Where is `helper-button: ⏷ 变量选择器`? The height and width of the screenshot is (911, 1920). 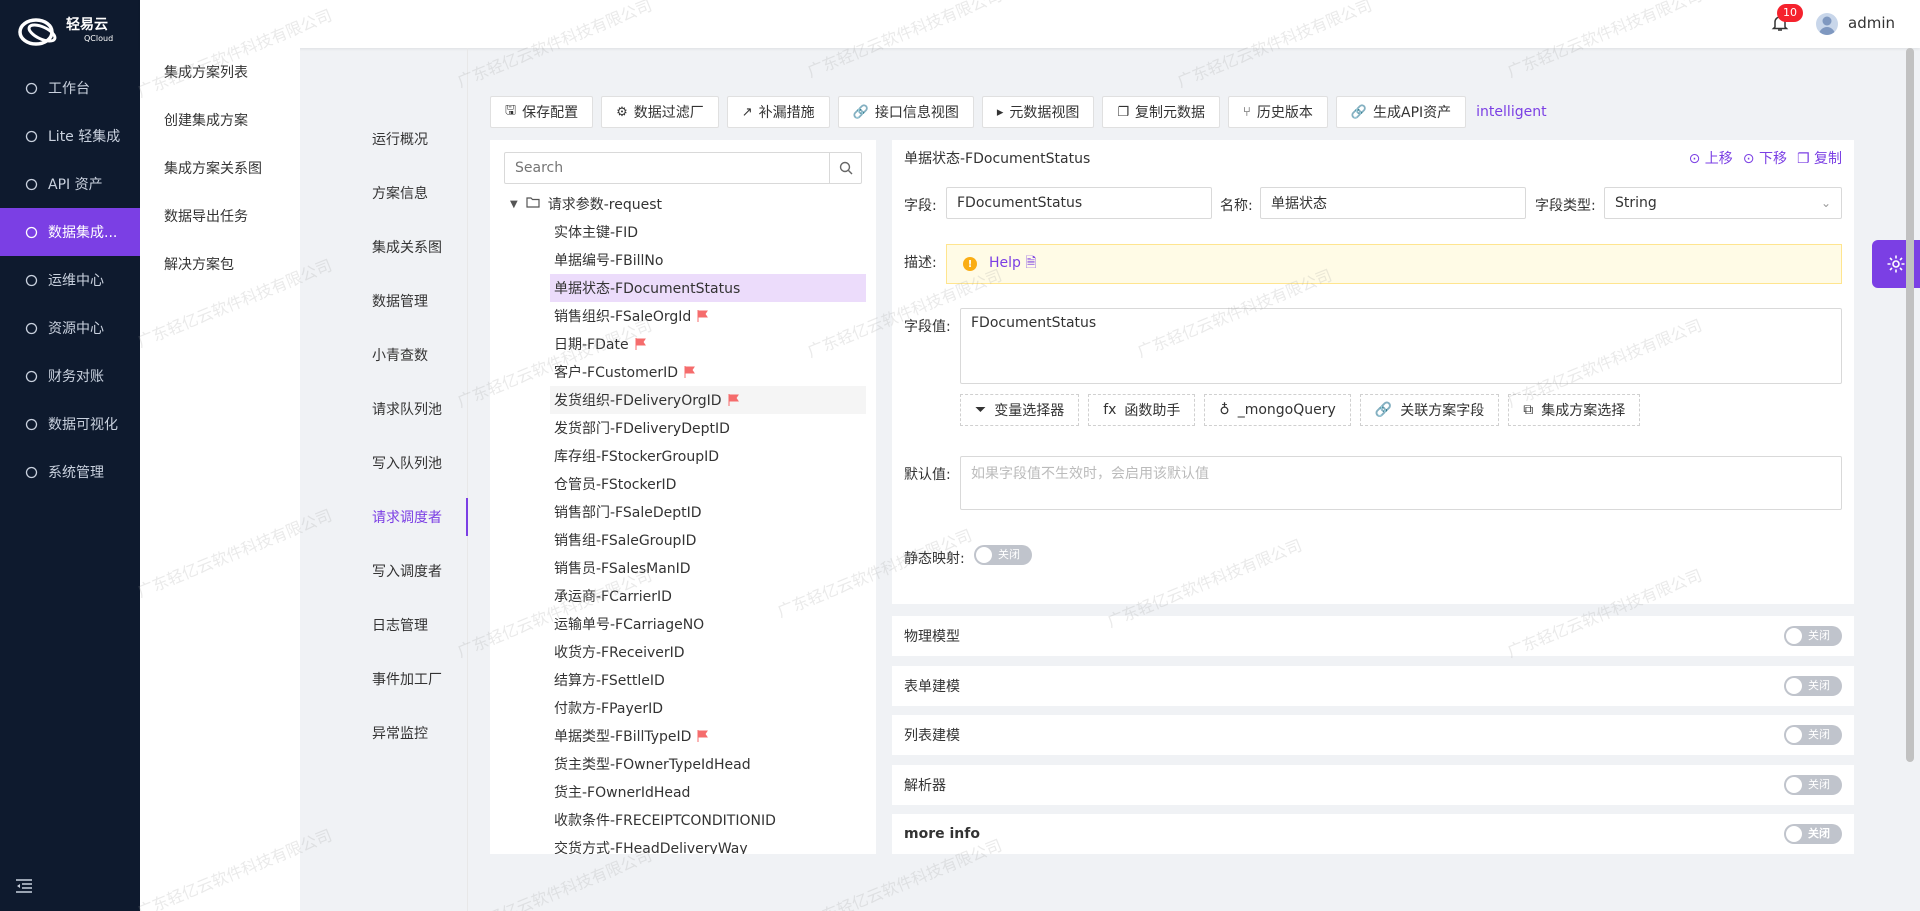 helper-button: ⏷ 变量选择器 is located at coordinates (1020, 410).